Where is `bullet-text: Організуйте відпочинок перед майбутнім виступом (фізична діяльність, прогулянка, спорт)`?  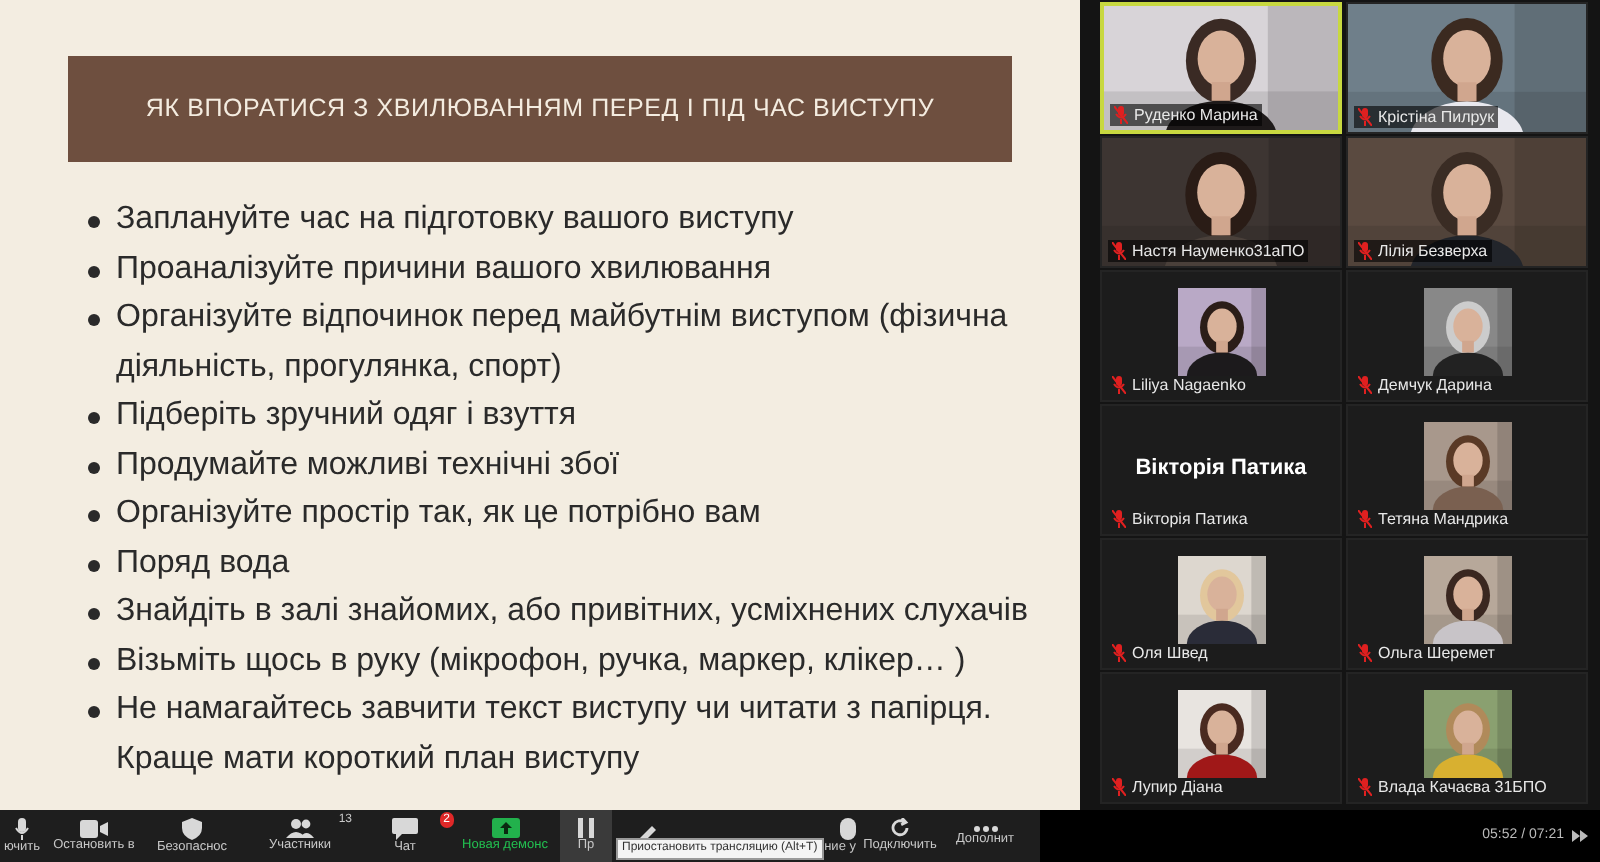 bullet-text: Організуйте відпочинок перед майбутнім виступом (фізична діяльність, прогулянка, спорт) is located at coordinates (562, 342).